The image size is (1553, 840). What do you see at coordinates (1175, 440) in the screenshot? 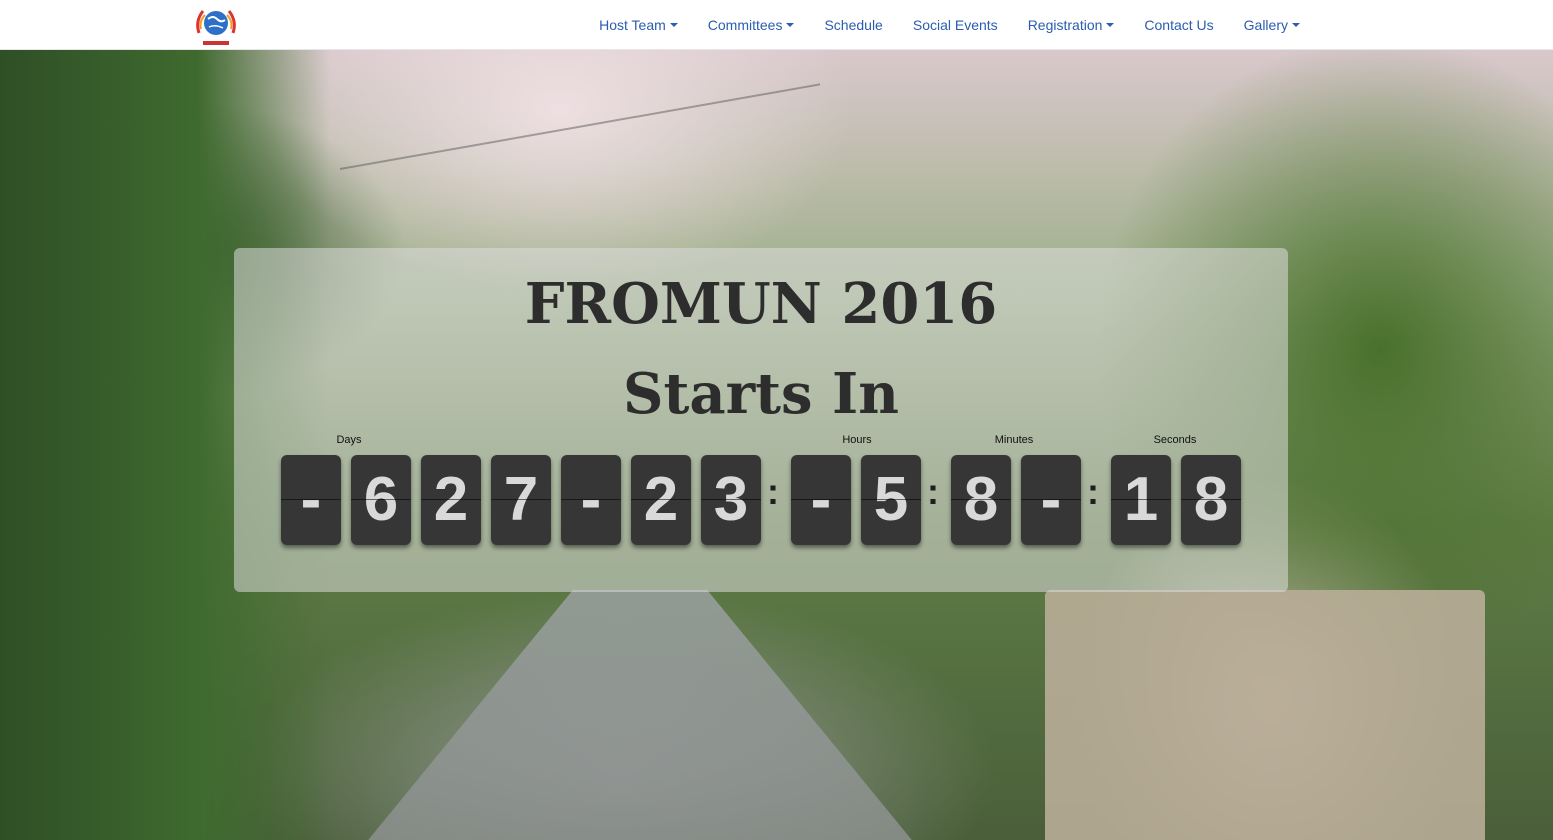
I see `seconds-label: Seconds` at bounding box center [1175, 440].